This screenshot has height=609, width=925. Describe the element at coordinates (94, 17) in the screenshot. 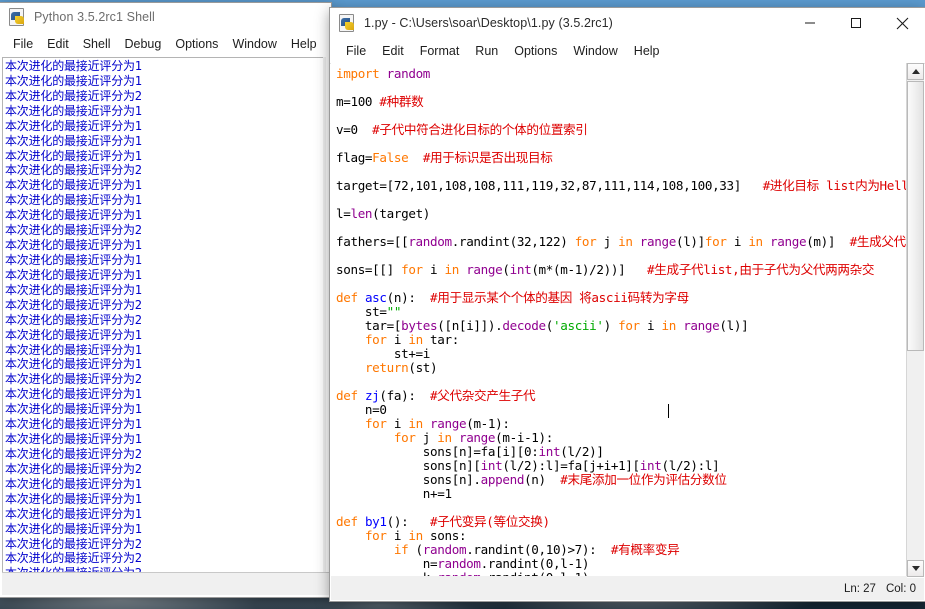

I see `shell-title-text: Python 3.5.2rc1 Shell` at that location.